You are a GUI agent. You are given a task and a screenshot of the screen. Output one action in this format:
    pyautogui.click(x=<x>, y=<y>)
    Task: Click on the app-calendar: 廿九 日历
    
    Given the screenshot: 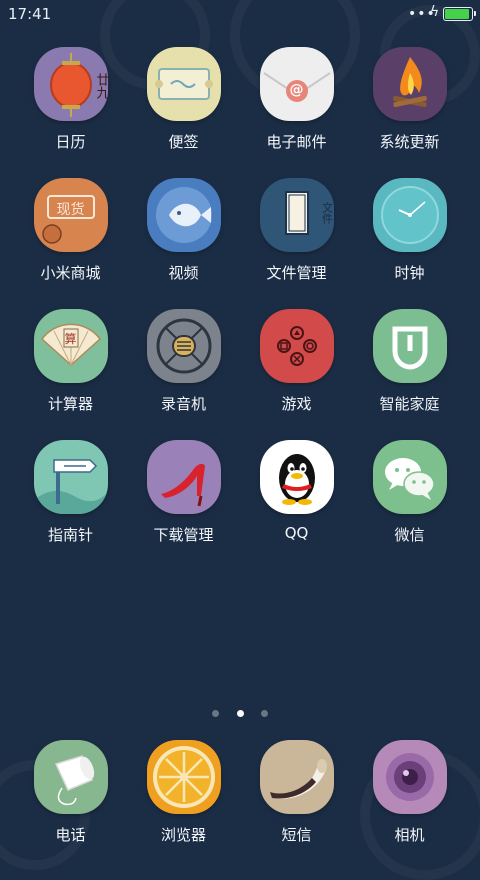 What is the action you would take?
    pyautogui.click(x=70, y=110)
    